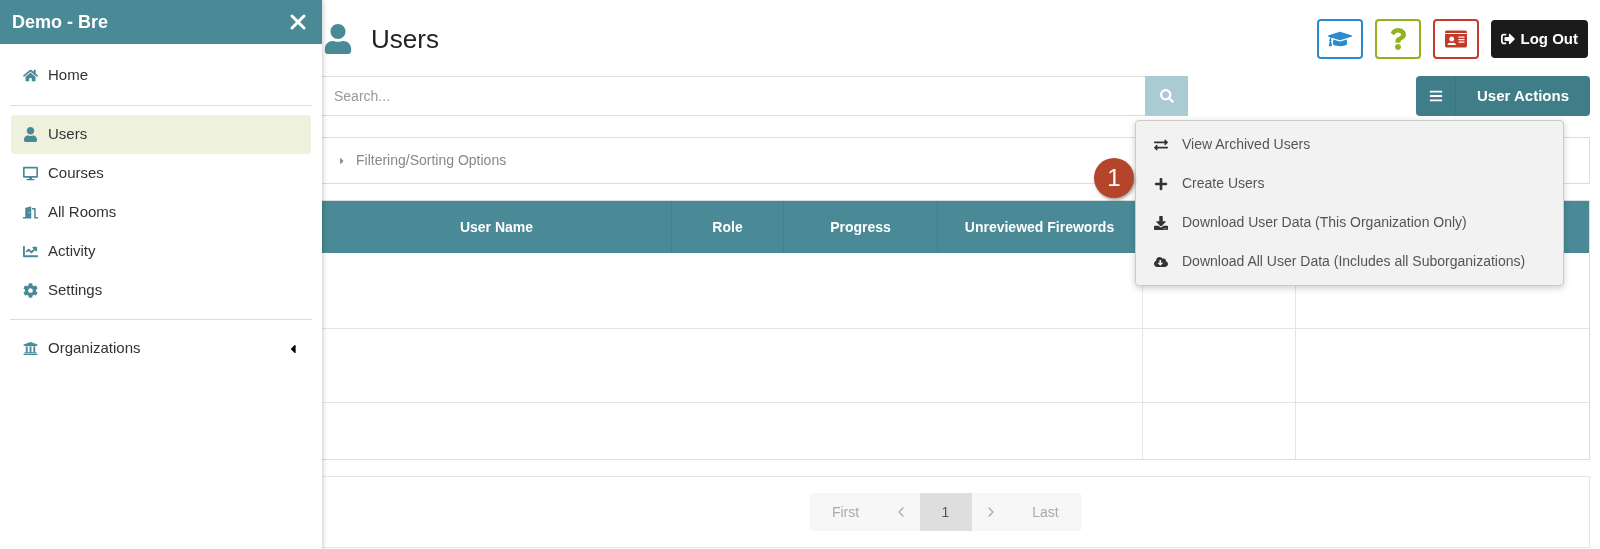  What do you see at coordinates (945, 512) in the screenshot?
I see `page-button: 1` at bounding box center [945, 512].